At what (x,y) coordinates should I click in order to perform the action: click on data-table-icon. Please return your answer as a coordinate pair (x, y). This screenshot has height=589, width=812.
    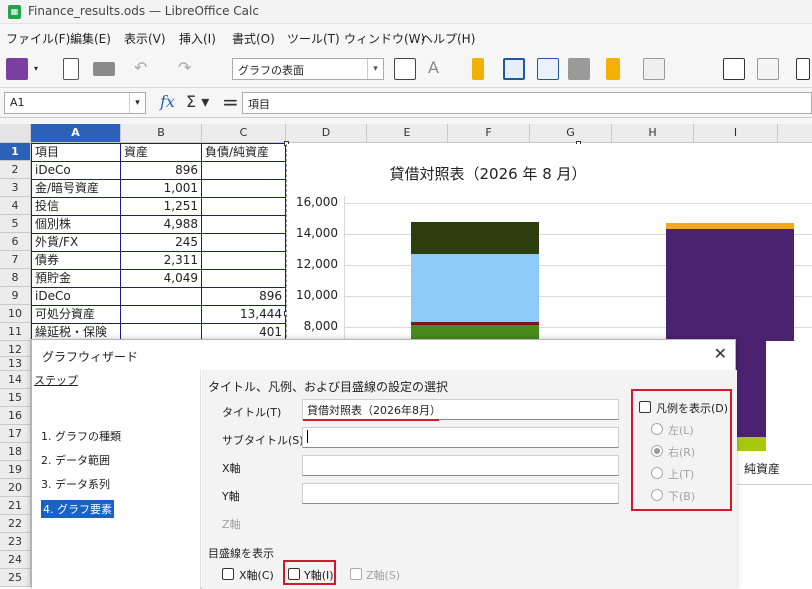
    Looking at the image, I should click on (654, 69).